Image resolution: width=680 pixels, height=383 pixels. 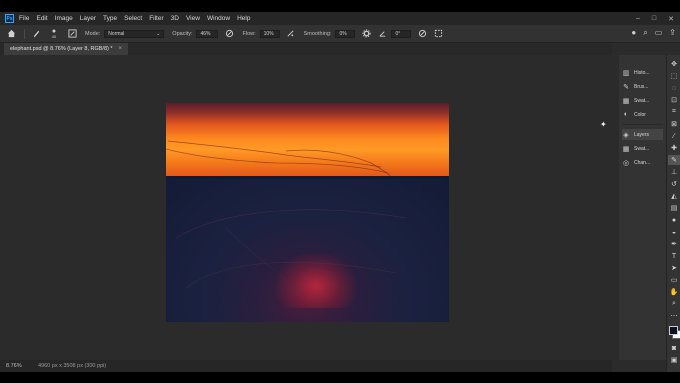 I want to click on brush-preset-picker: ● 40, so click(x=54, y=33).